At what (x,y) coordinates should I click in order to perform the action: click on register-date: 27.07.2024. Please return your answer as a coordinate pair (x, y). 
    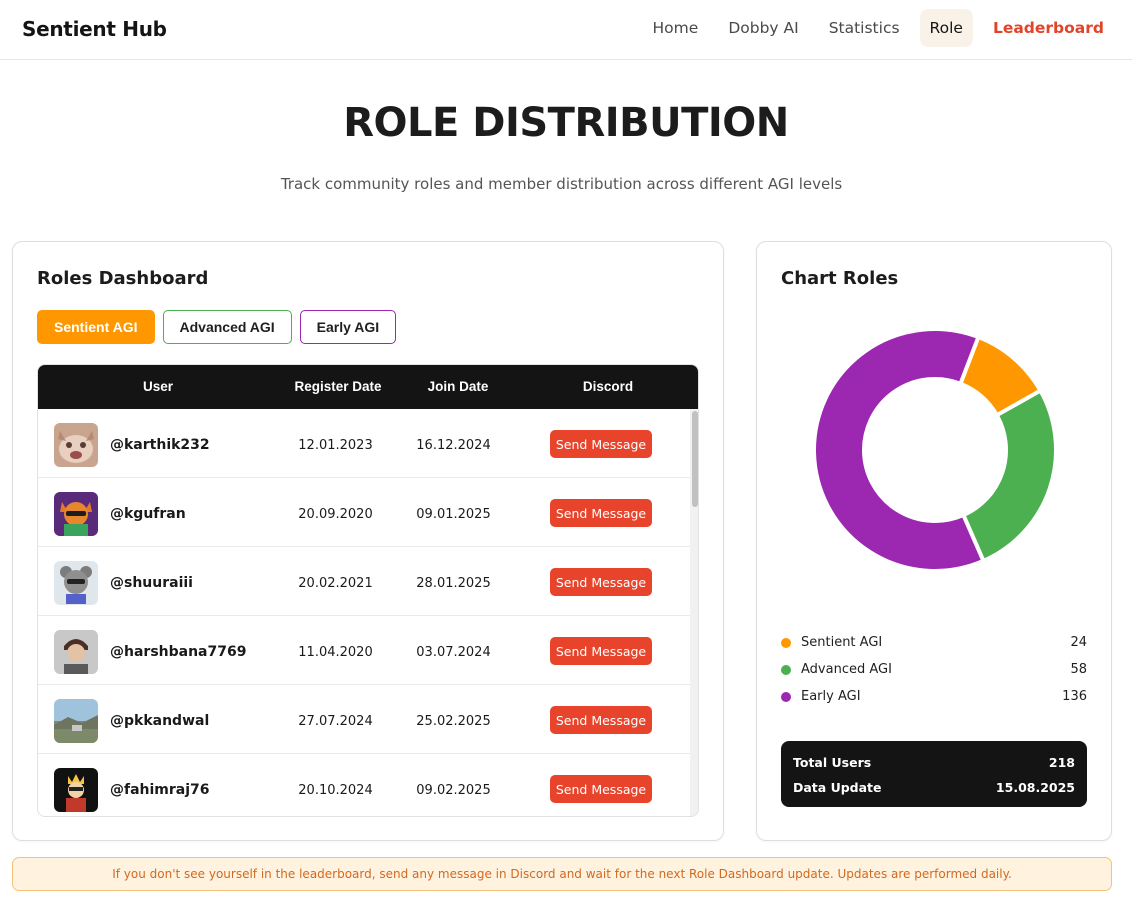
    Looking at the image, I should click on (335, 721).